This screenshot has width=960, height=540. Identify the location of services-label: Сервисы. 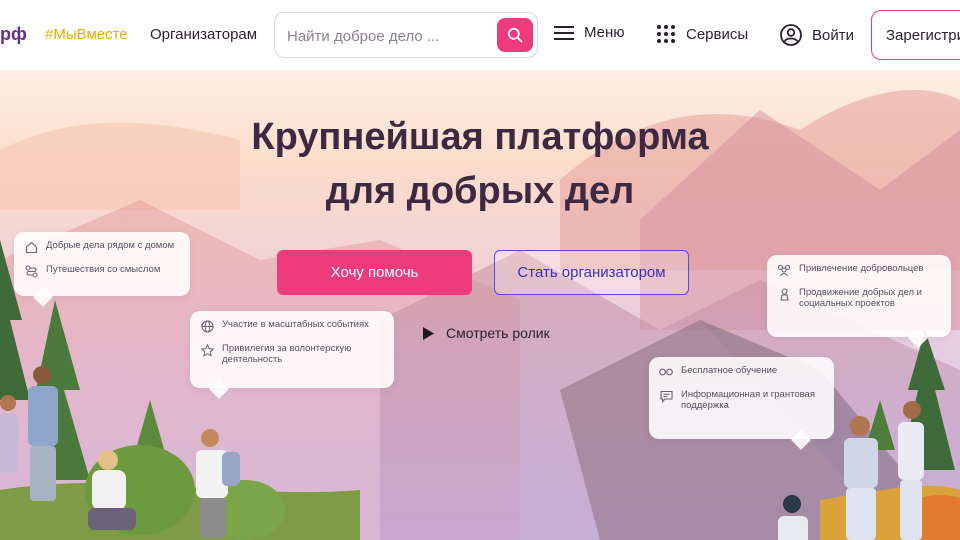
(717, 34).